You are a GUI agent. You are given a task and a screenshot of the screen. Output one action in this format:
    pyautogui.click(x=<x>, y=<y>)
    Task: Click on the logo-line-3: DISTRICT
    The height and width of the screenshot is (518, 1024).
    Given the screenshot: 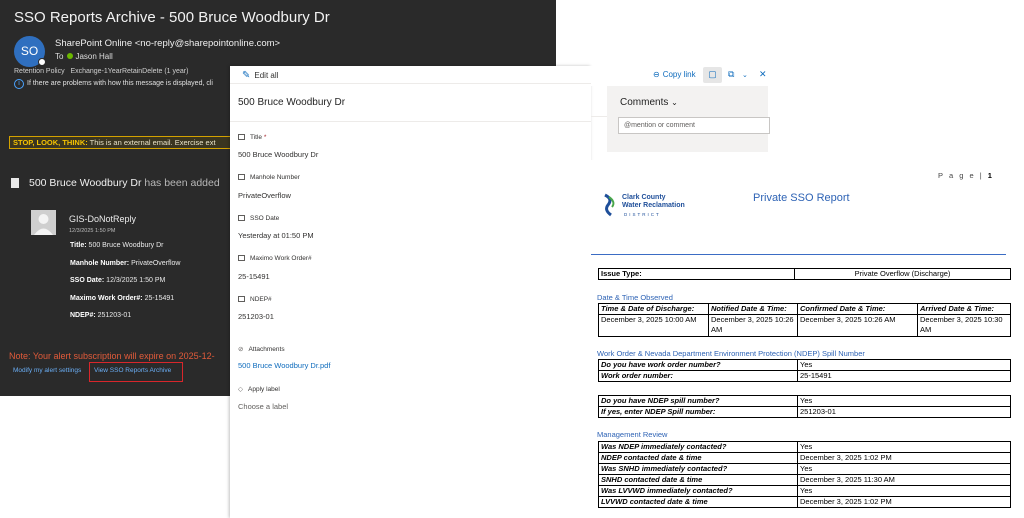 What is the action you would take?
    pyautogui.click(x=642, y=214)
    